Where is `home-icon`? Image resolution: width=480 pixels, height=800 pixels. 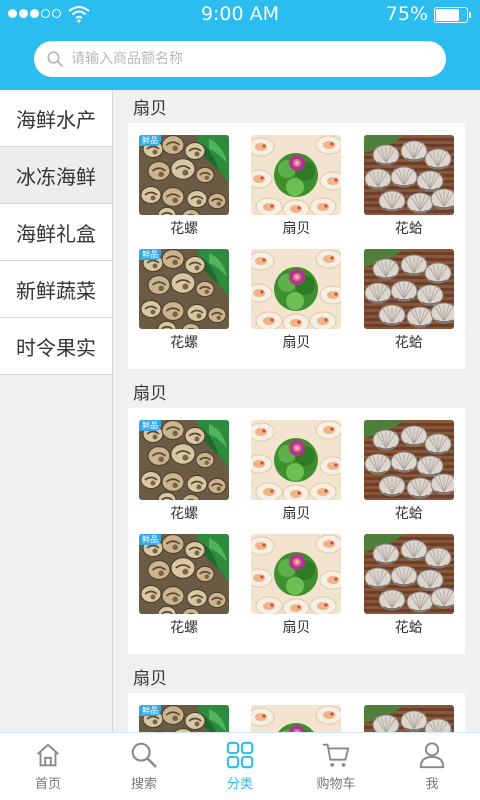
home-icon is located at coordinates (48, 755).